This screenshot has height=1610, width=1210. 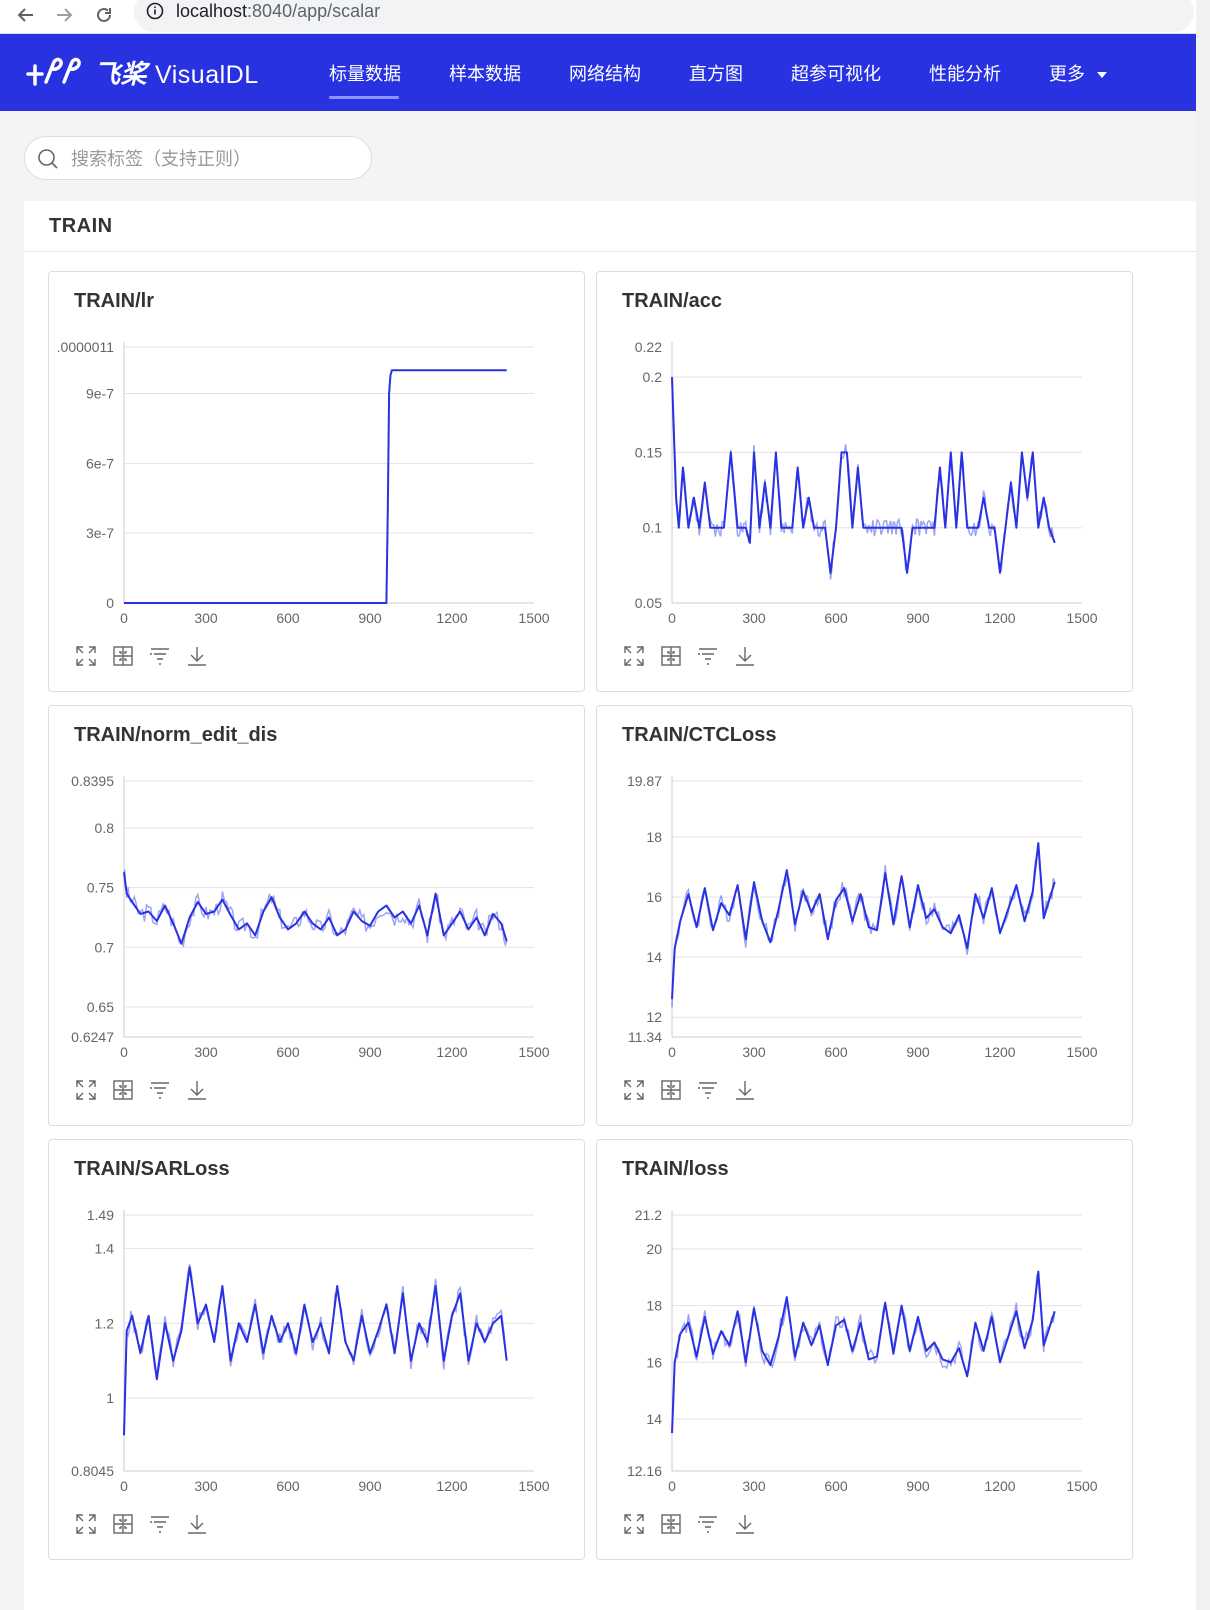 What do you see at coordinates (644, 781) in the screenshot?
I see `y-tick-label: 19.87` at bounding box center [644, 781].